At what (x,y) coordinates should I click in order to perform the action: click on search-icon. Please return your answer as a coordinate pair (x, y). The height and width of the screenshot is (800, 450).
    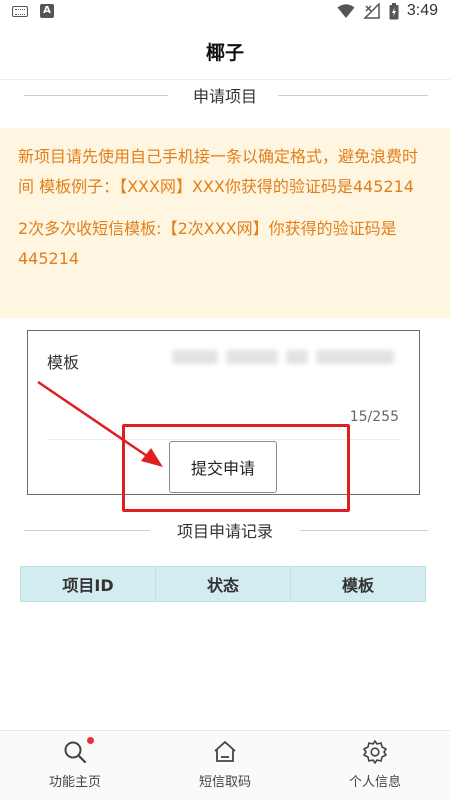
    Looking at the image, I should click on (78, 751).